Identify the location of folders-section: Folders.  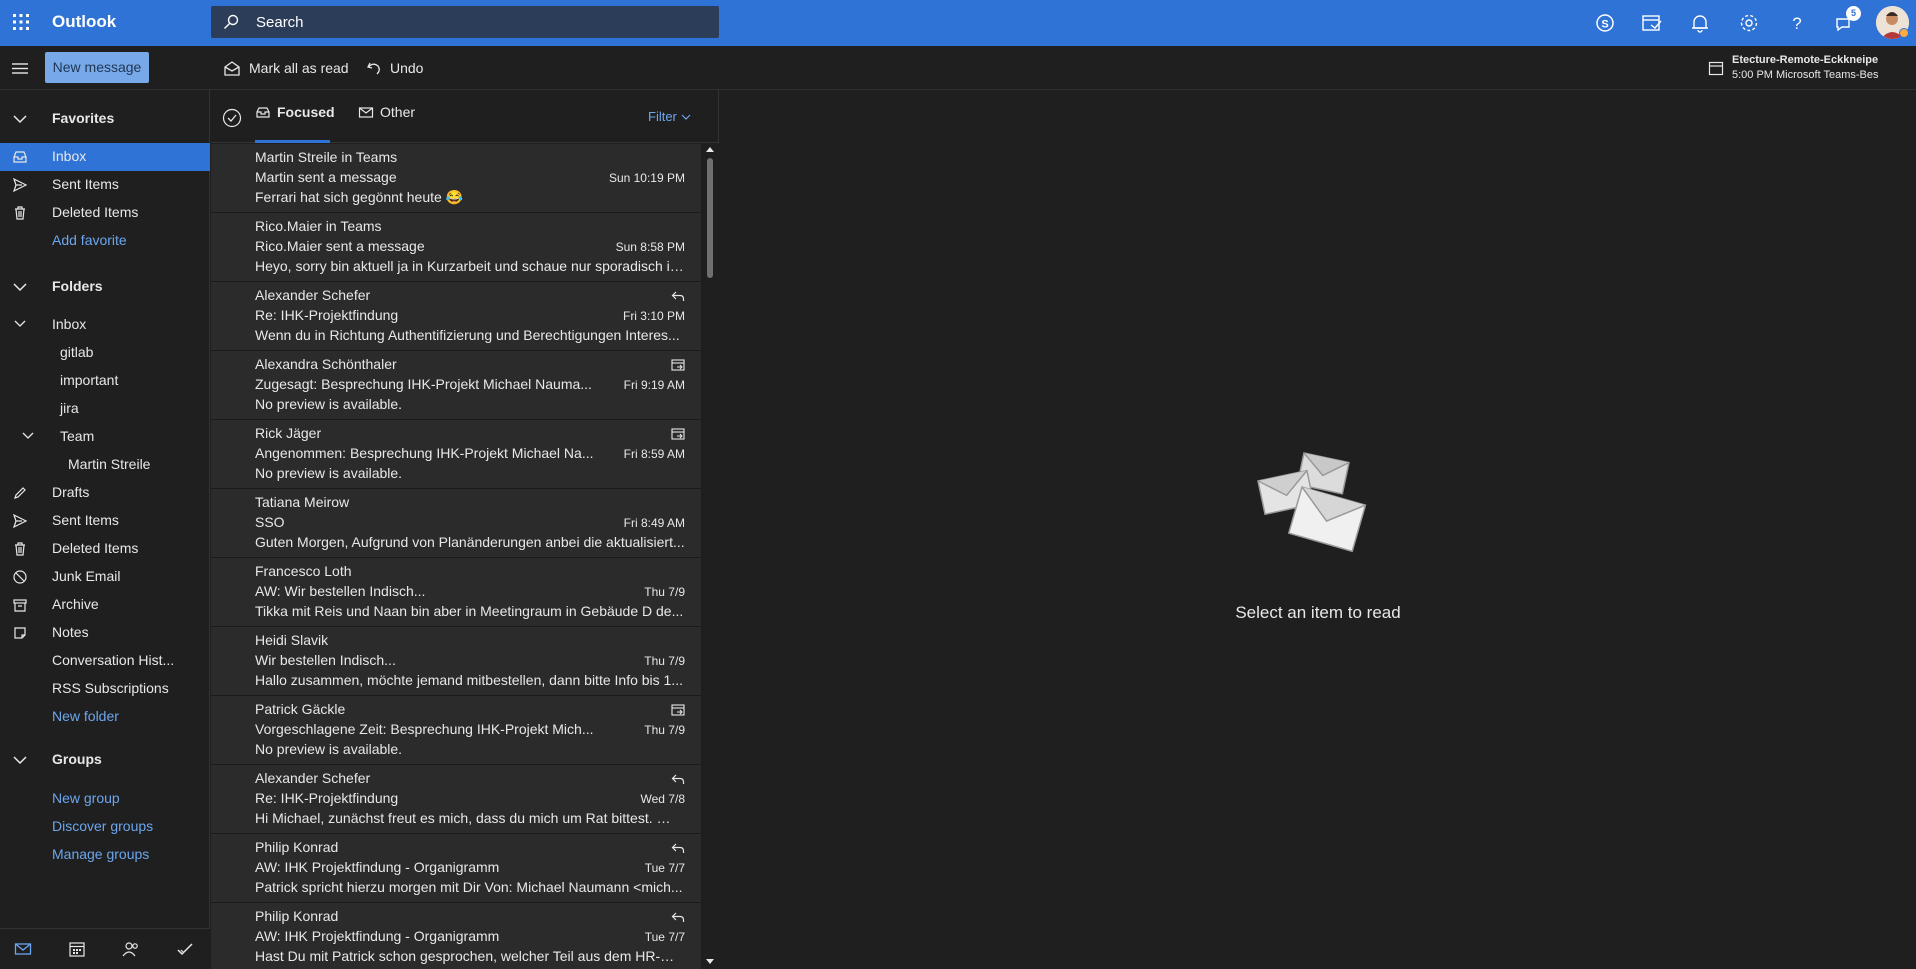
(105, 287).